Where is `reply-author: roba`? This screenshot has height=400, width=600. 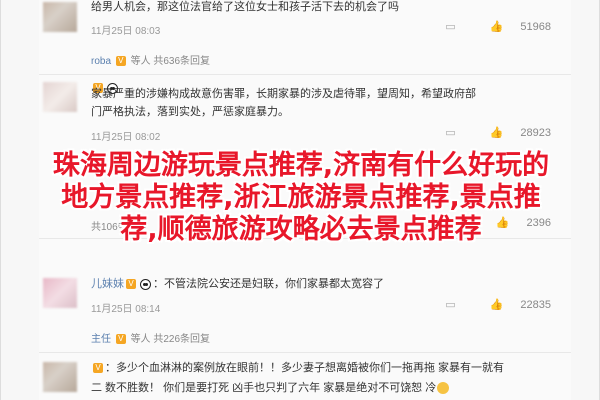
reply-author: roba is located at coordinates (101, 61).